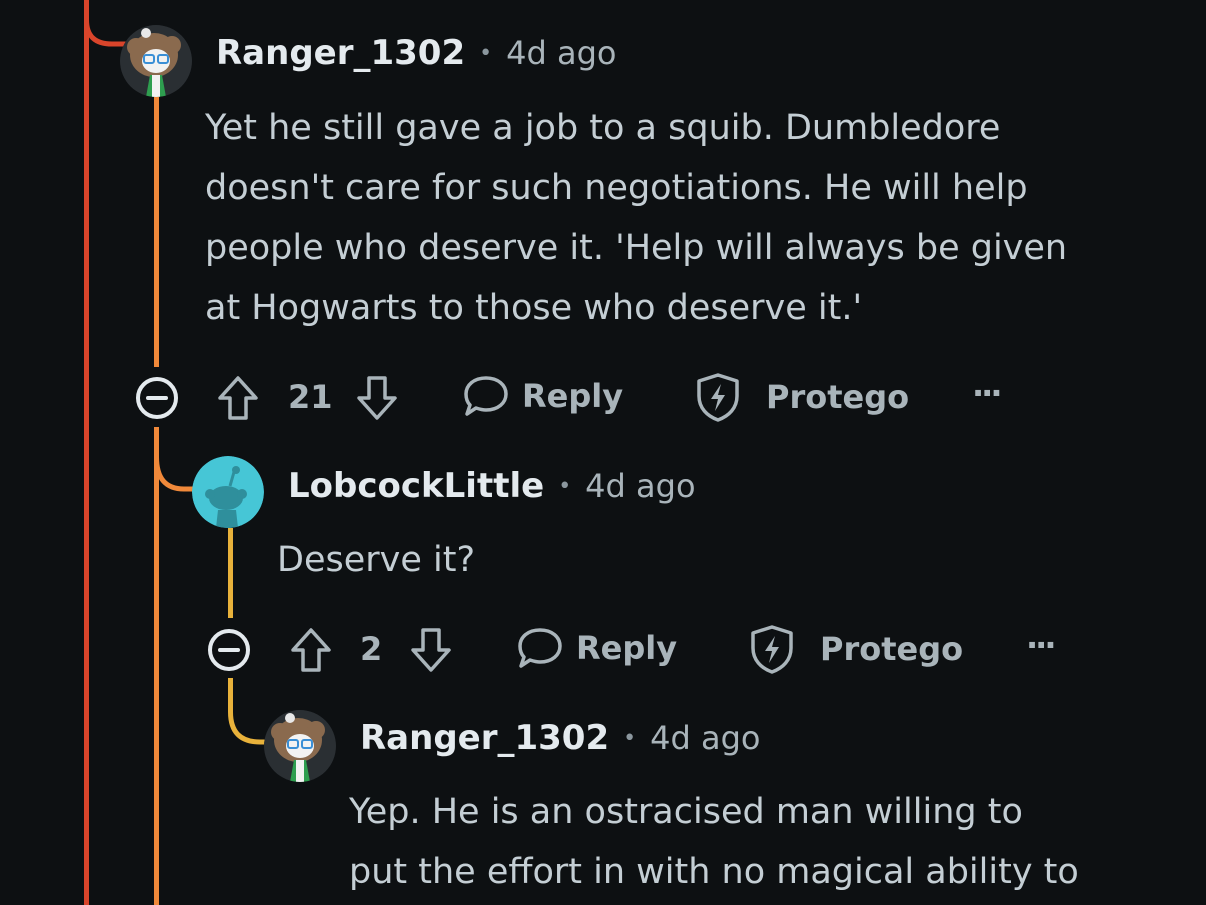  Describe the element at coordinates (310, 397) in the screenshot. I see `vote-count: 21` at that location.